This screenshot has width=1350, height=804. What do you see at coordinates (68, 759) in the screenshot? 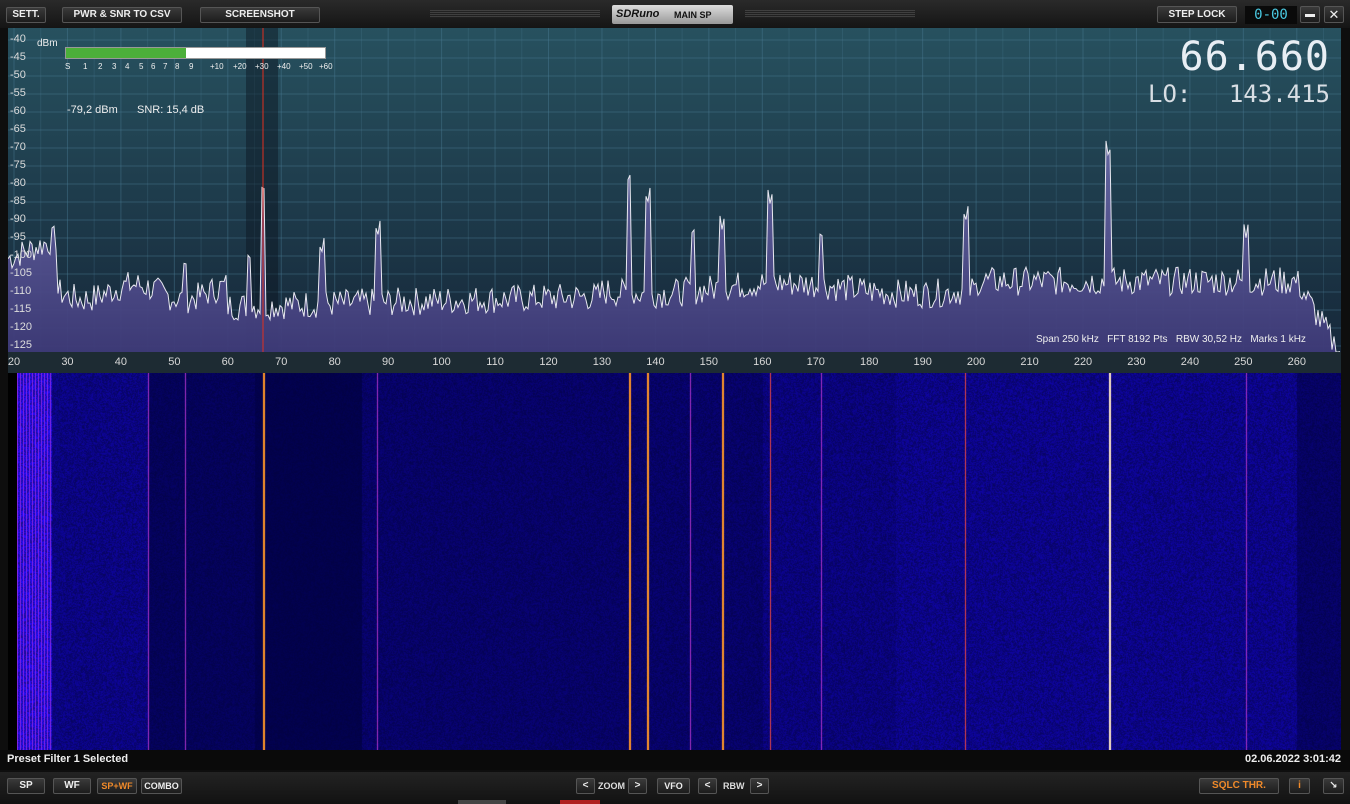
I see `status-message: Preset Filter 1 Selected` at bounding box center [68, 759].